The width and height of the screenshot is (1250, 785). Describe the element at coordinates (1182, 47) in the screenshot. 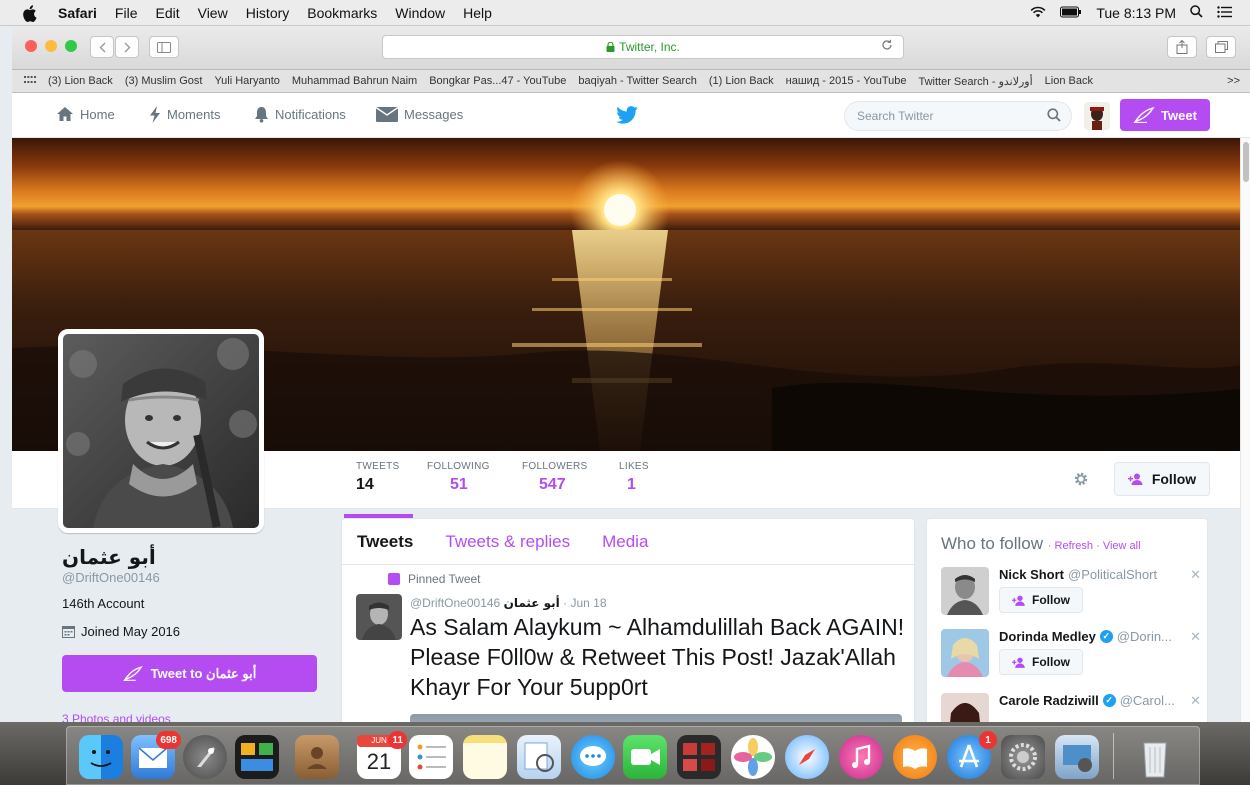

I see `share-button` at that location.